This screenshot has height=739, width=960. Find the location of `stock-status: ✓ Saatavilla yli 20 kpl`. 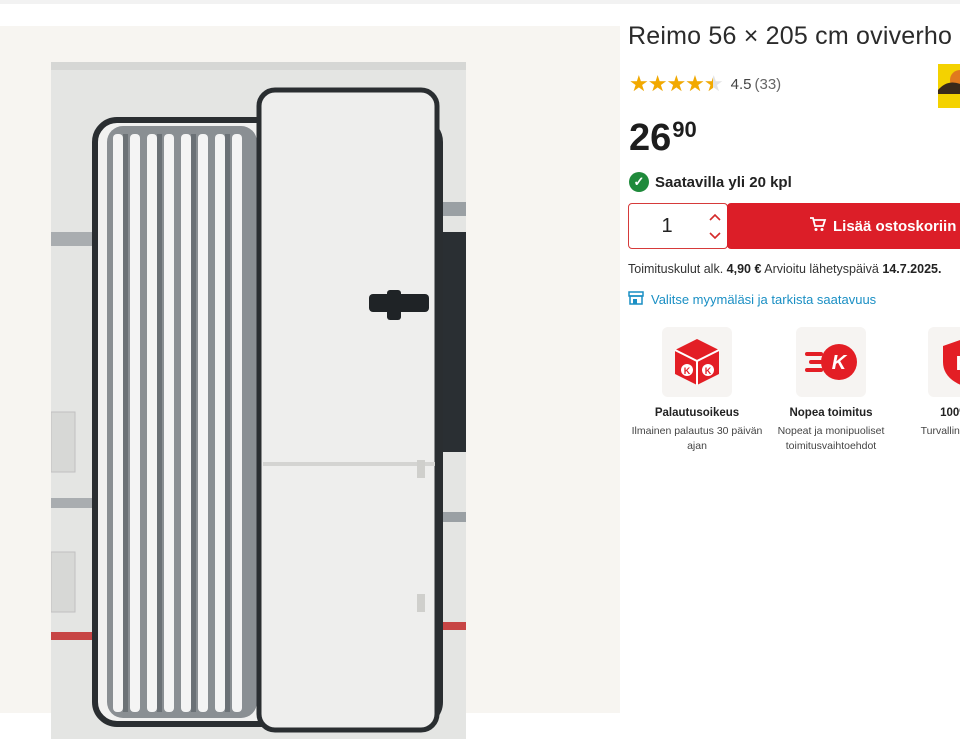

stock-status: ✓ Saatavilla yli 20 kpl is located at coordinates (710, 182).